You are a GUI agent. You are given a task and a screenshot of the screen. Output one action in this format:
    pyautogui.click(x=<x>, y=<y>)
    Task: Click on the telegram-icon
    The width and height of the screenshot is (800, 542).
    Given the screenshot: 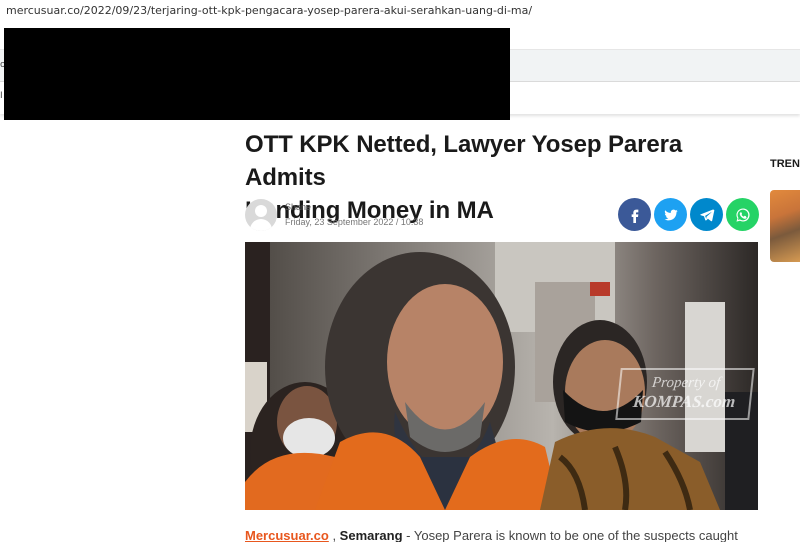 What is the action you would take?
    pyautogui.click(x=706, y=214)
    